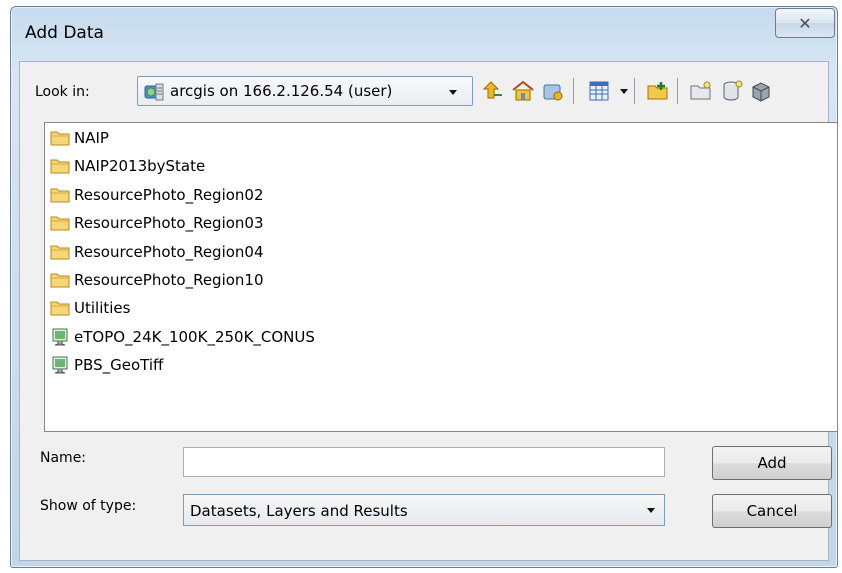 The image size is (842, 573). What do you see at coordinates (772, 511) in the screenshot?
I see `cancel-button: Cancel` at bounding box center [772, 511].